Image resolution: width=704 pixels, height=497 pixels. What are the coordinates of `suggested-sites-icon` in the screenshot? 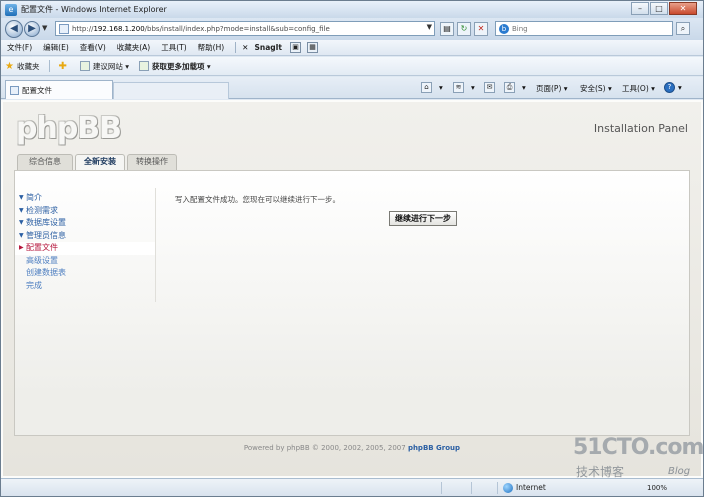 It's located at (84, 66).